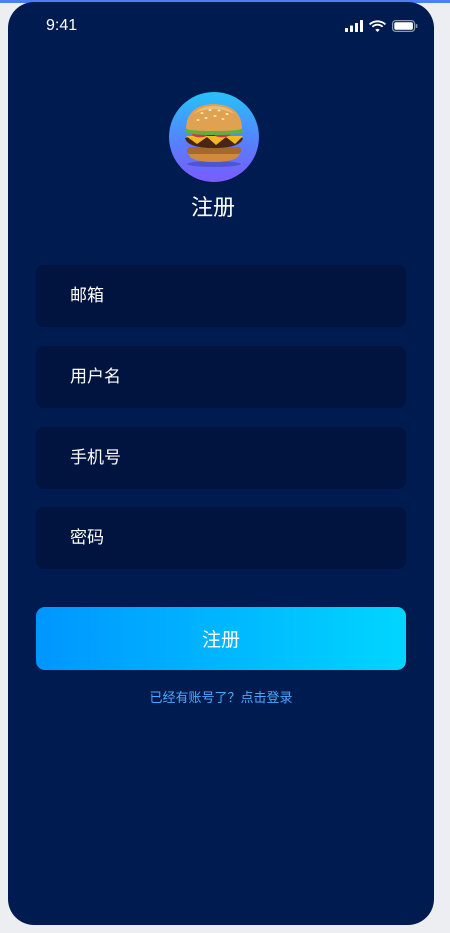 This screenshot has height=933, width=450. Describe the element at coordinates (354, 26) in the screenshot. I see `signal-icon` at that location.